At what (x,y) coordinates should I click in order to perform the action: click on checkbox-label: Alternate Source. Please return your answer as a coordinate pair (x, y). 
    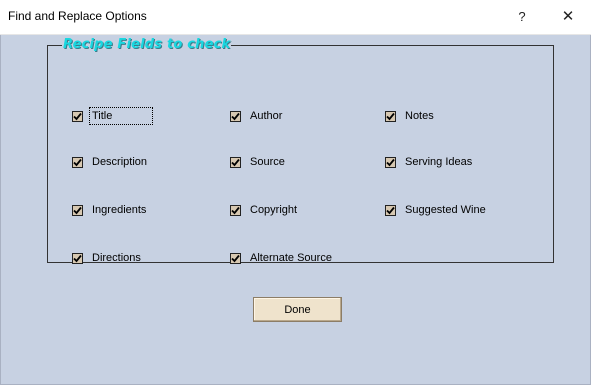
    Looking at the image, I should click on (291, 258).